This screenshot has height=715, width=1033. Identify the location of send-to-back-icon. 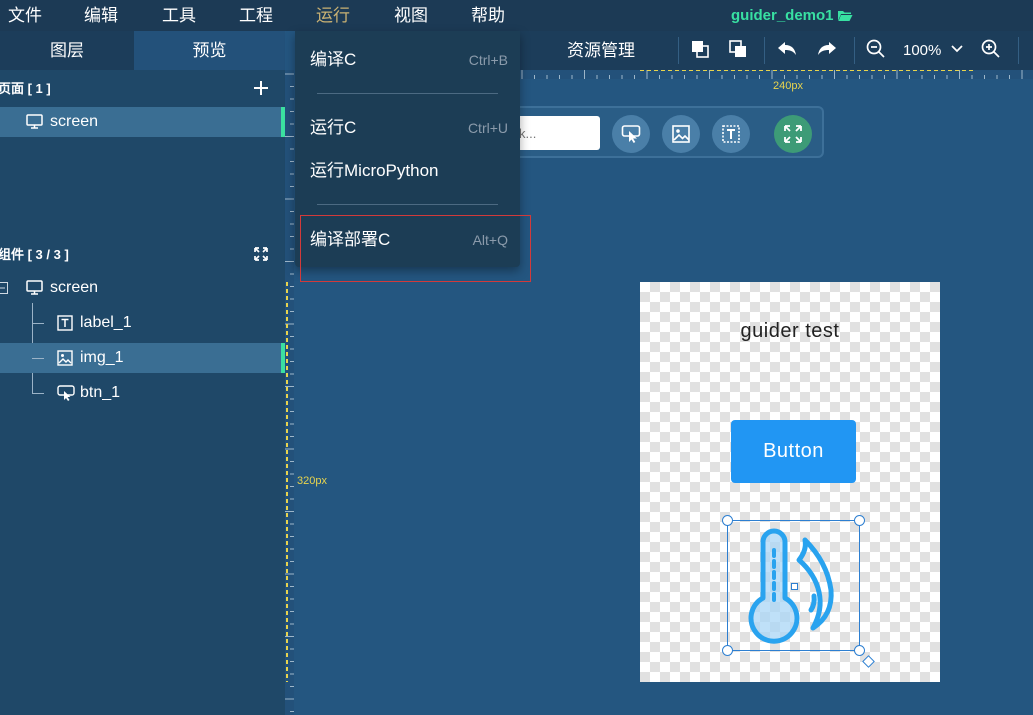
(737, 48).